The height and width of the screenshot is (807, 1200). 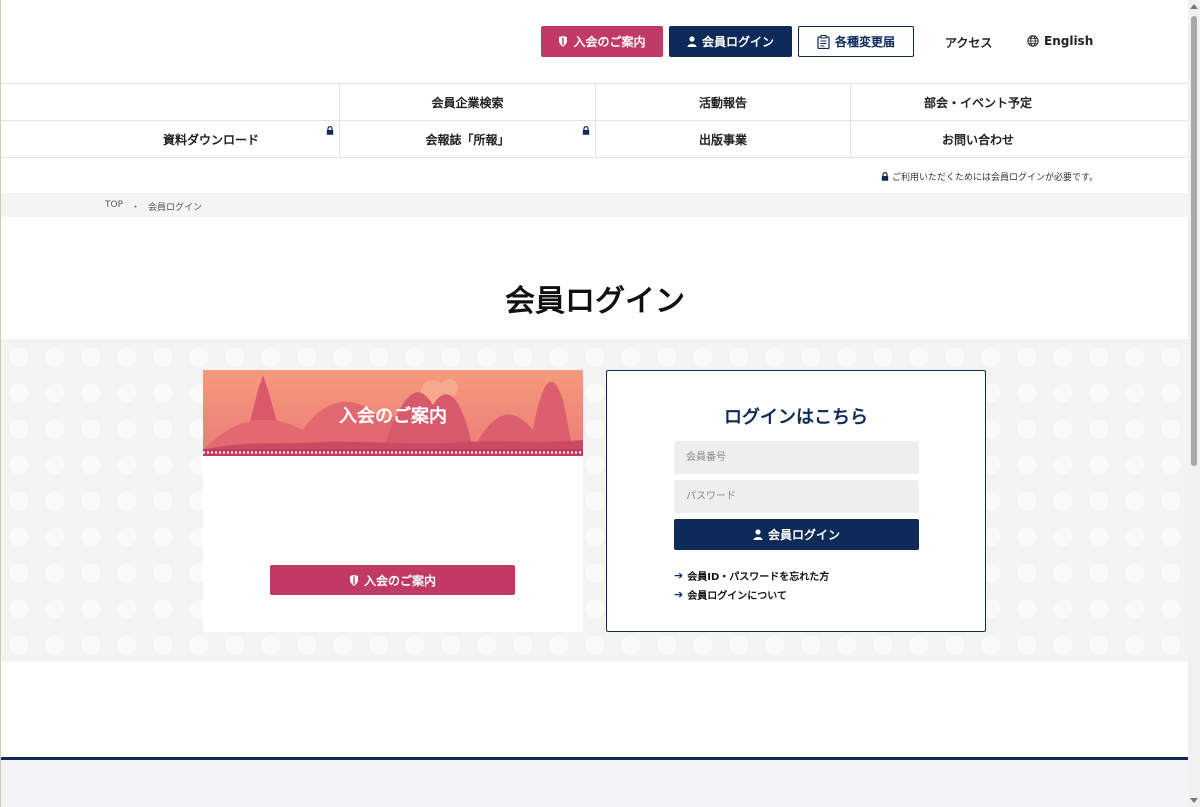 I want to click on member-id-input, so click(x=796, y=457).